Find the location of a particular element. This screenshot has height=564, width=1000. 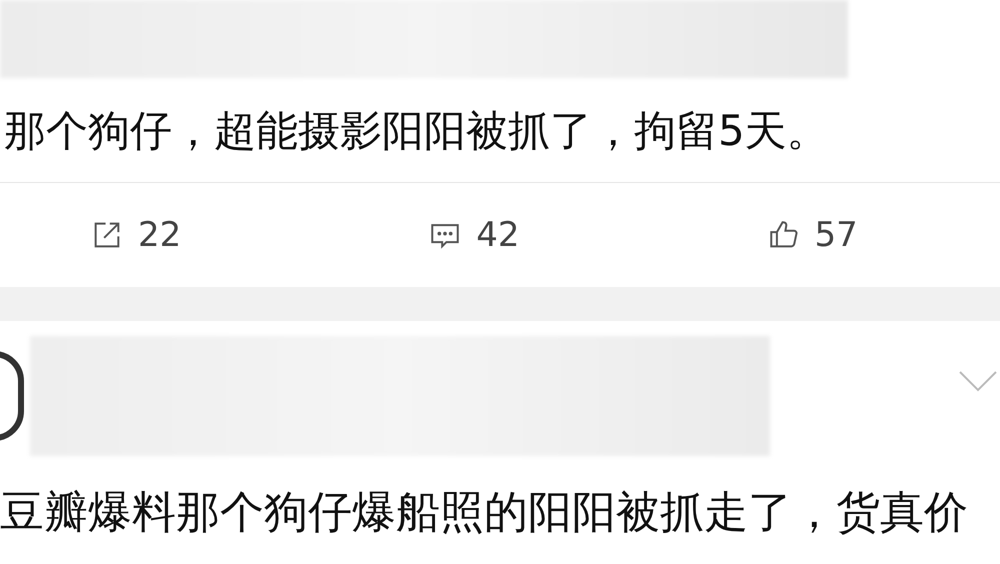

comment-count: 42 is located at coordinates (498, 235).